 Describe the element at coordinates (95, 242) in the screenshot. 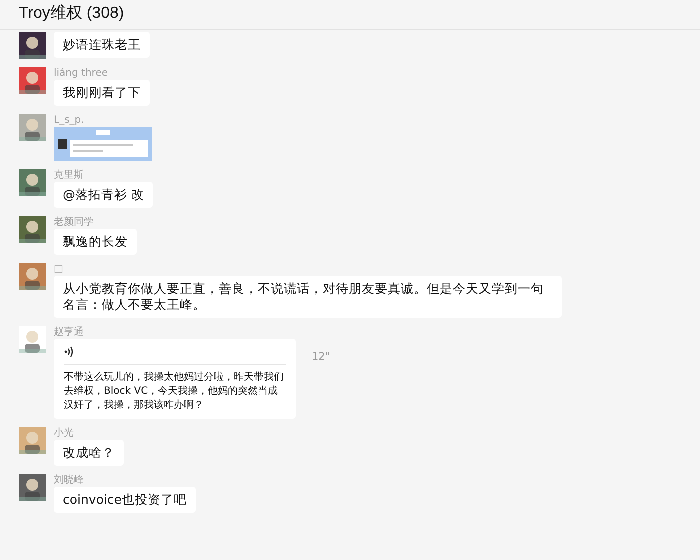

I see `message-bubble: 飘逸的长发` at that location.